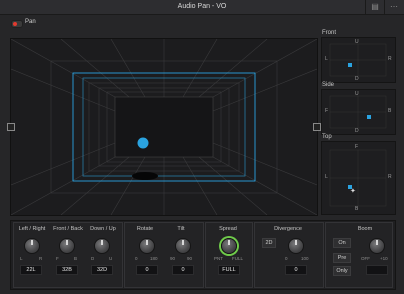 This screenshot has width=404, height=294. I want to click on side-view-panel: U F B D, so click(358, 112).